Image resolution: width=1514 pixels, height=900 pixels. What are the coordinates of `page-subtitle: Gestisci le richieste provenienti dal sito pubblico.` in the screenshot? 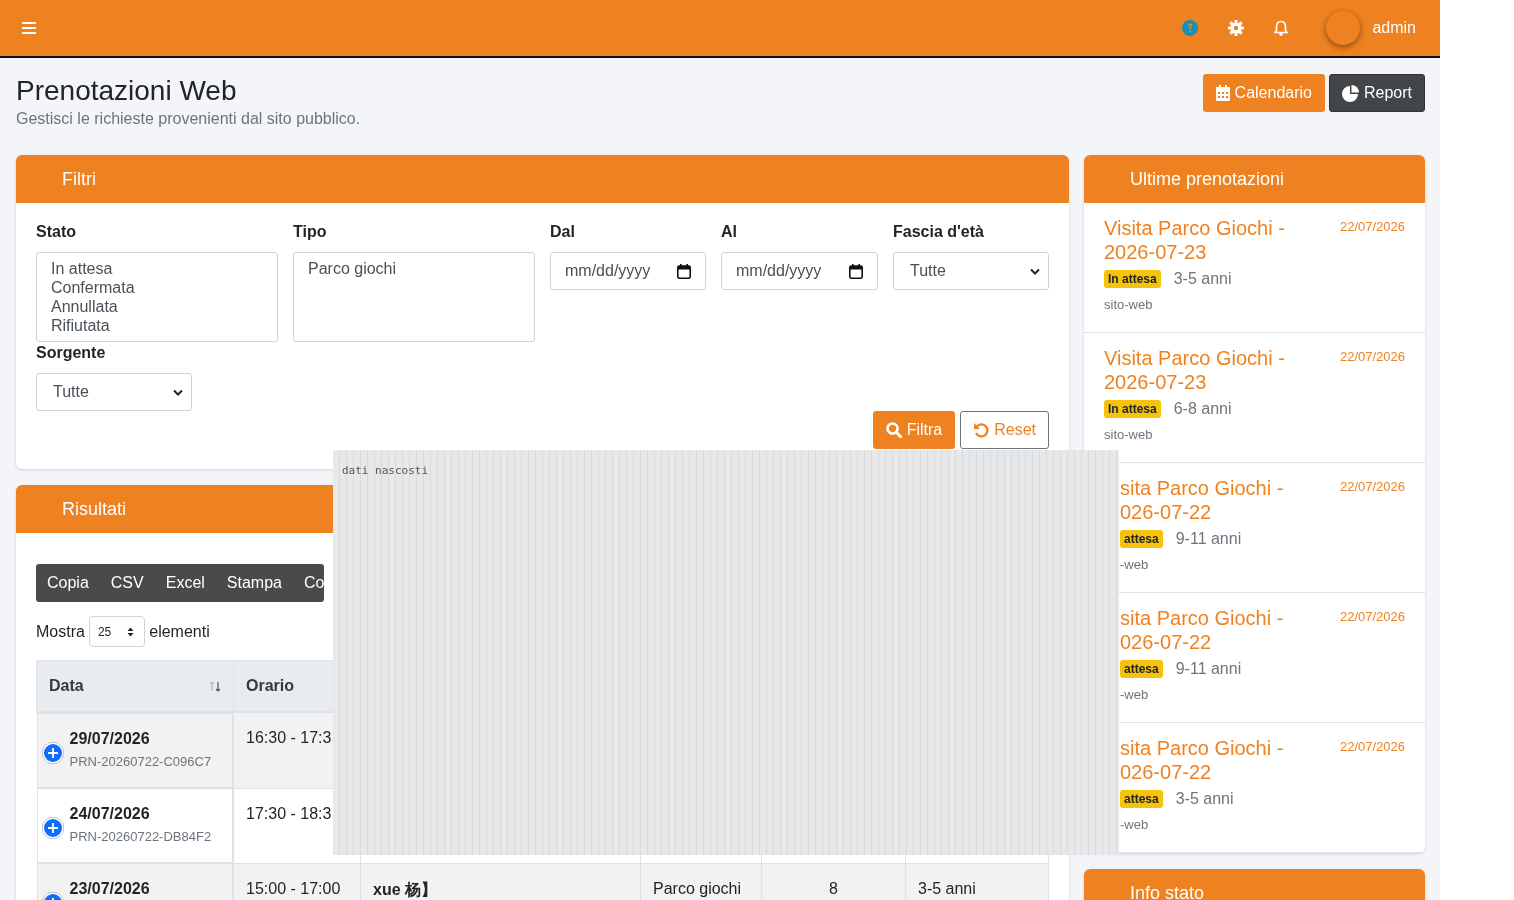 It's located at (188, 119).